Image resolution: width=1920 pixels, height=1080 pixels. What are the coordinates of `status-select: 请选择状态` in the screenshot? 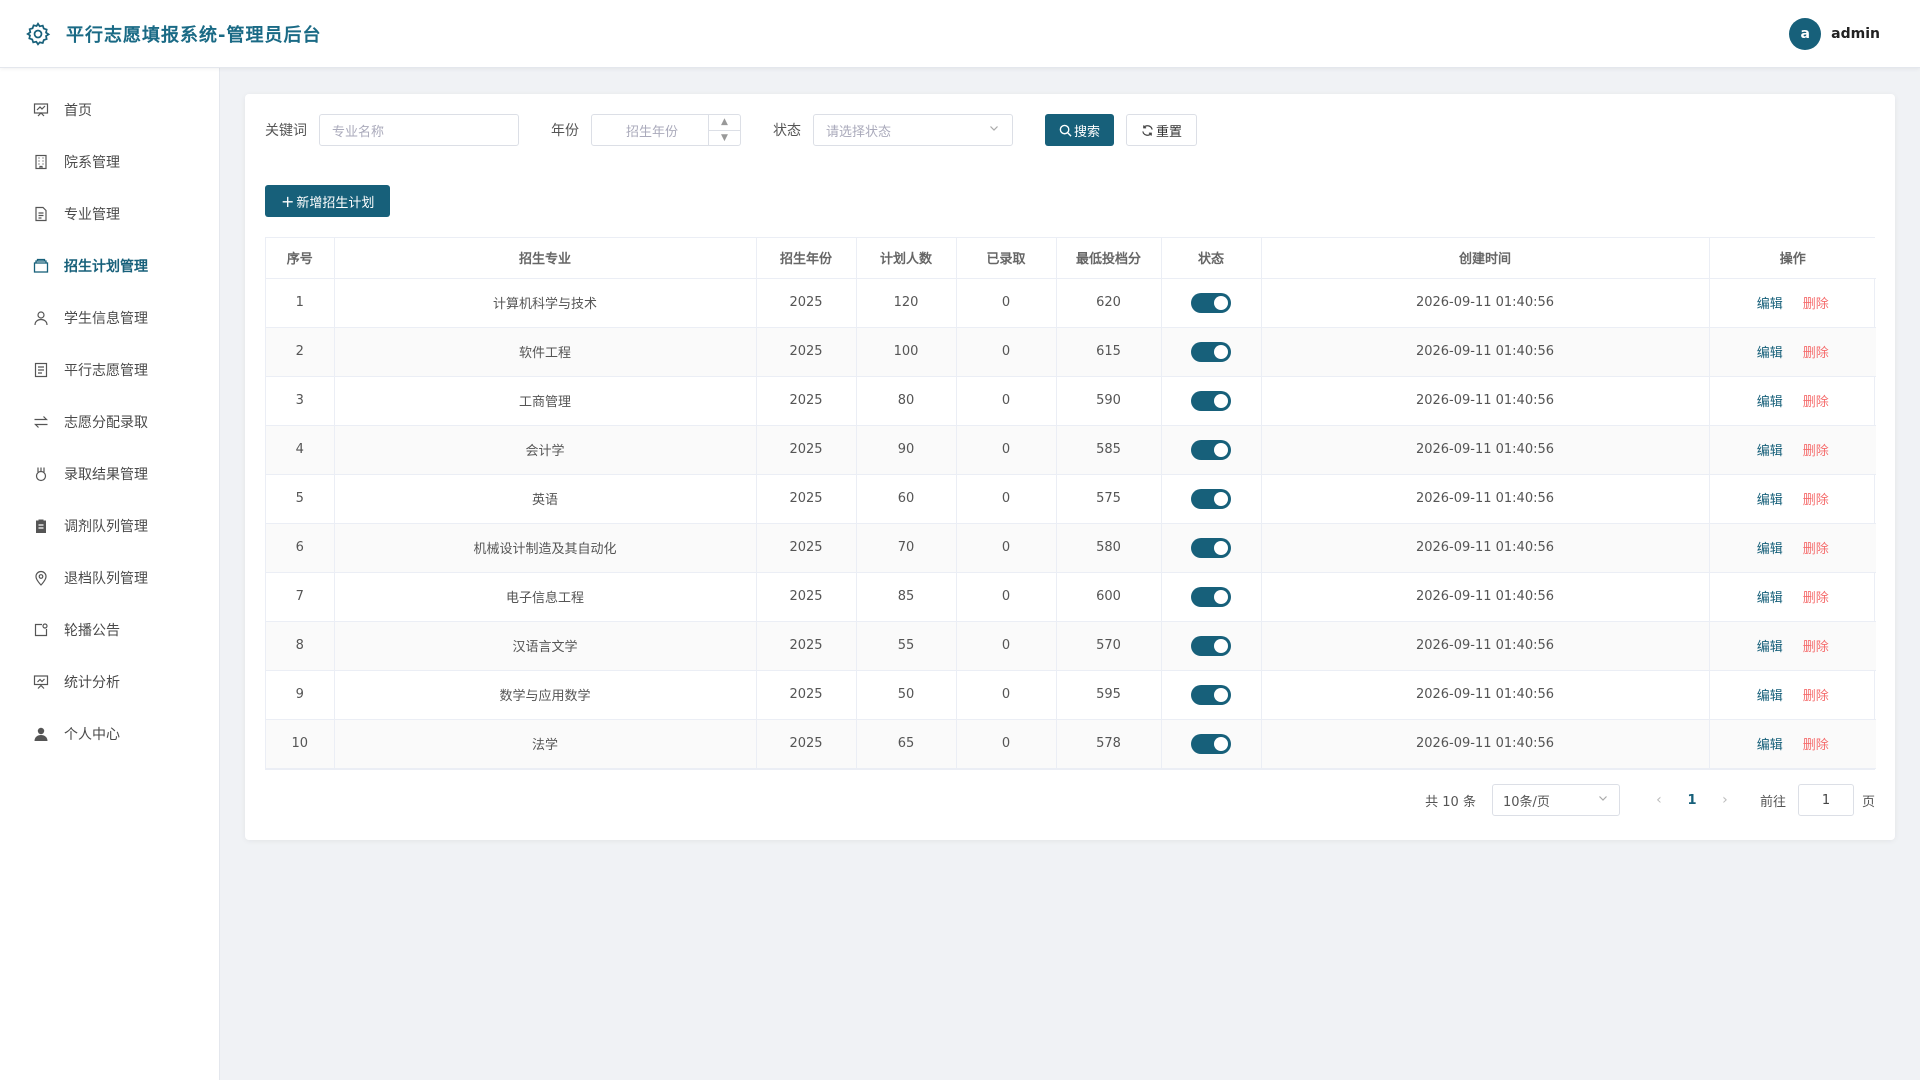 It's located at (913, 130).